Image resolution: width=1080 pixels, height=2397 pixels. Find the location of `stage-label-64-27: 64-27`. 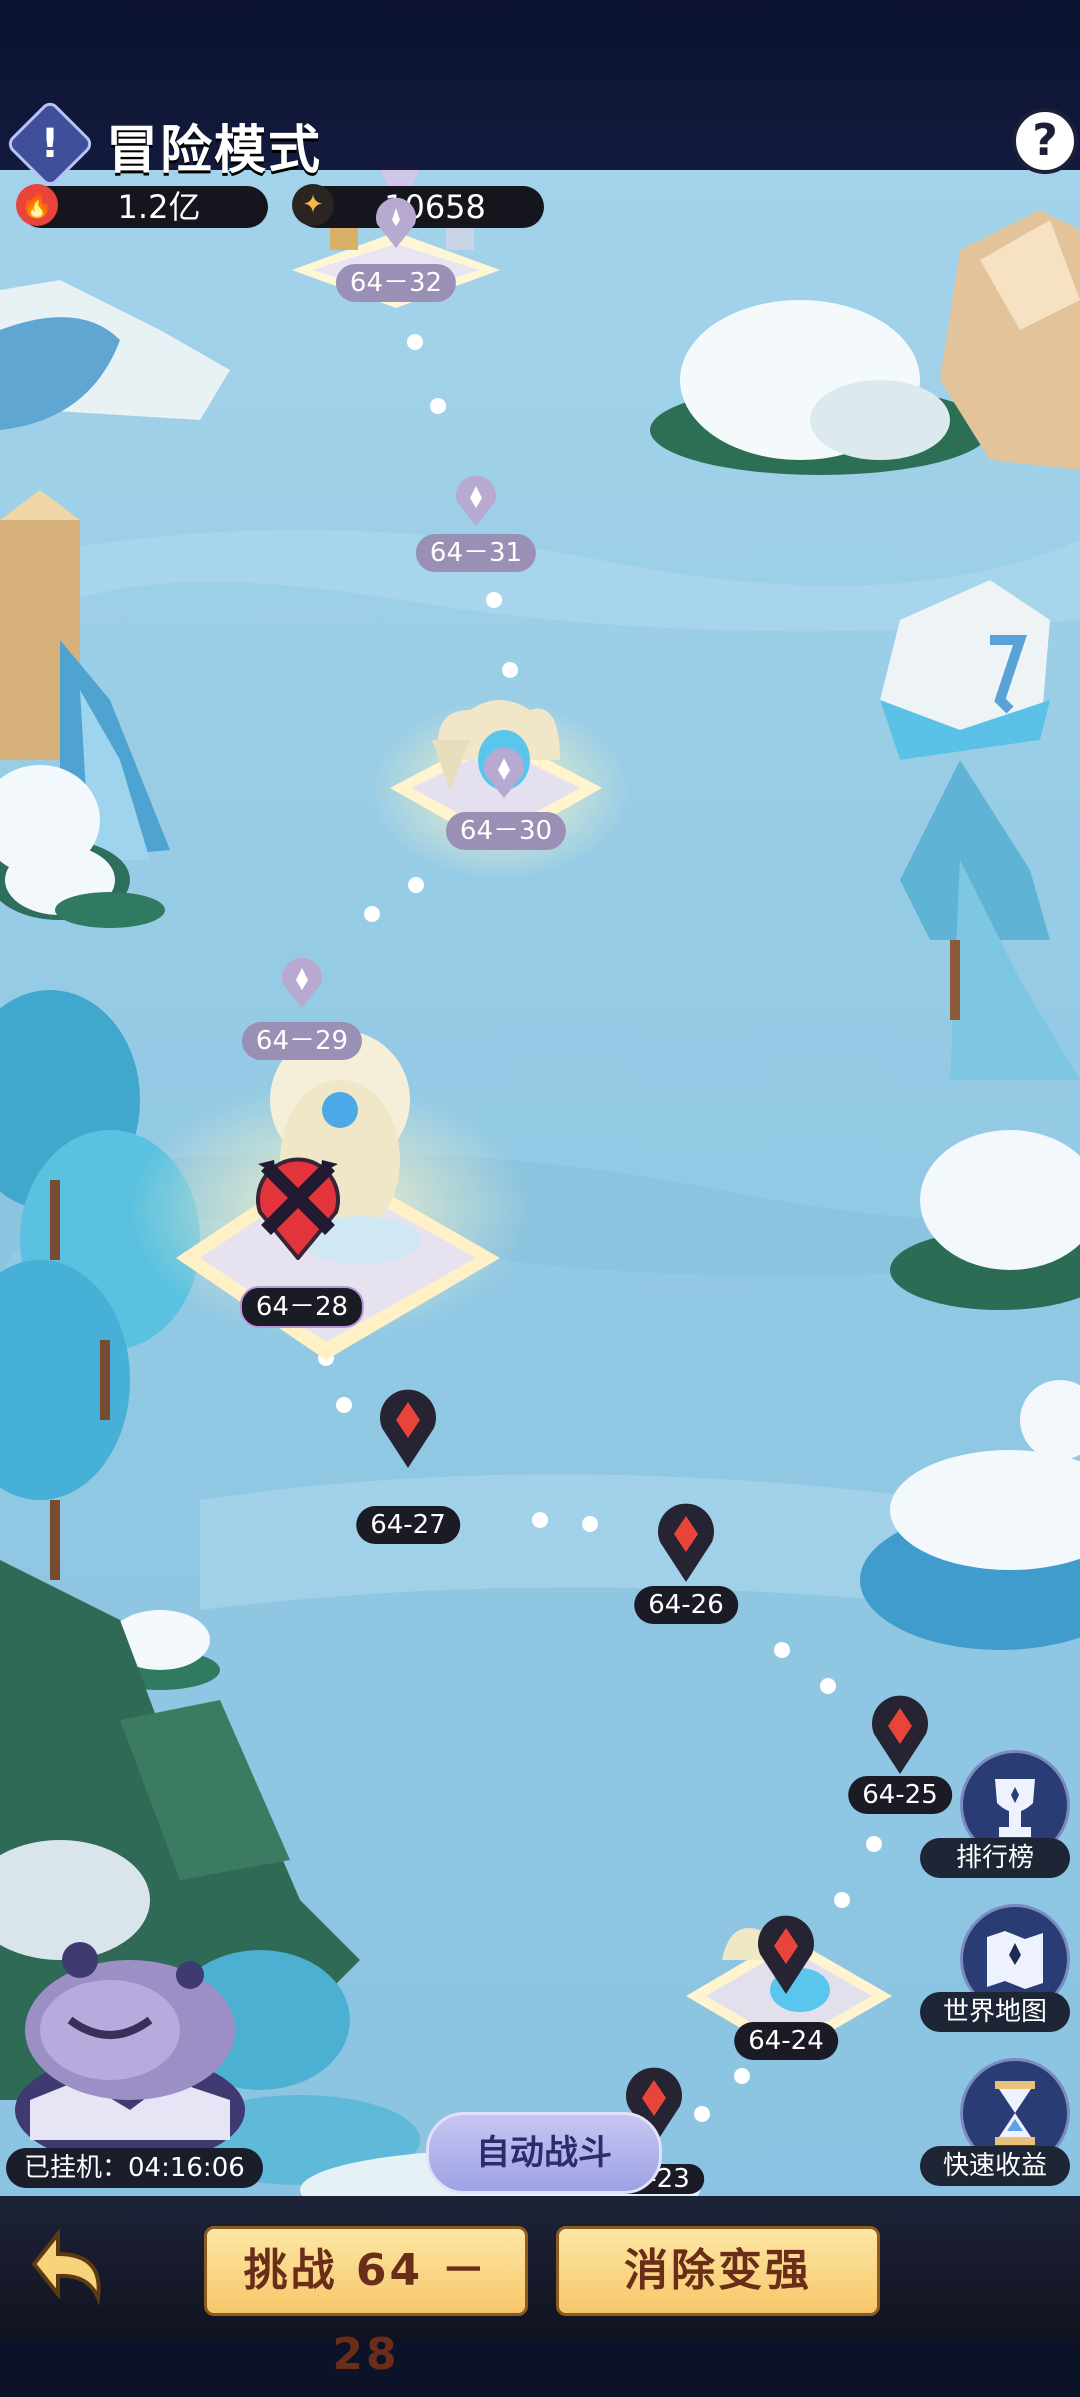

stage-label-64-27: 64-27 is located at coordinates (408, 1525).